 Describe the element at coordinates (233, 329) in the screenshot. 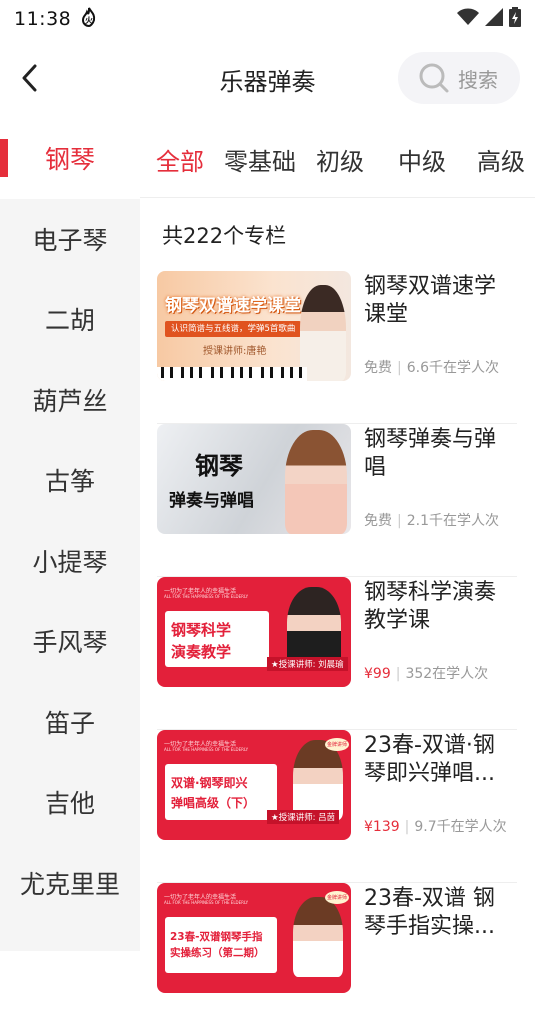

I see `thumb-subtitle: 认识简谱与五线谱，学弹5首歌曲` at that location.